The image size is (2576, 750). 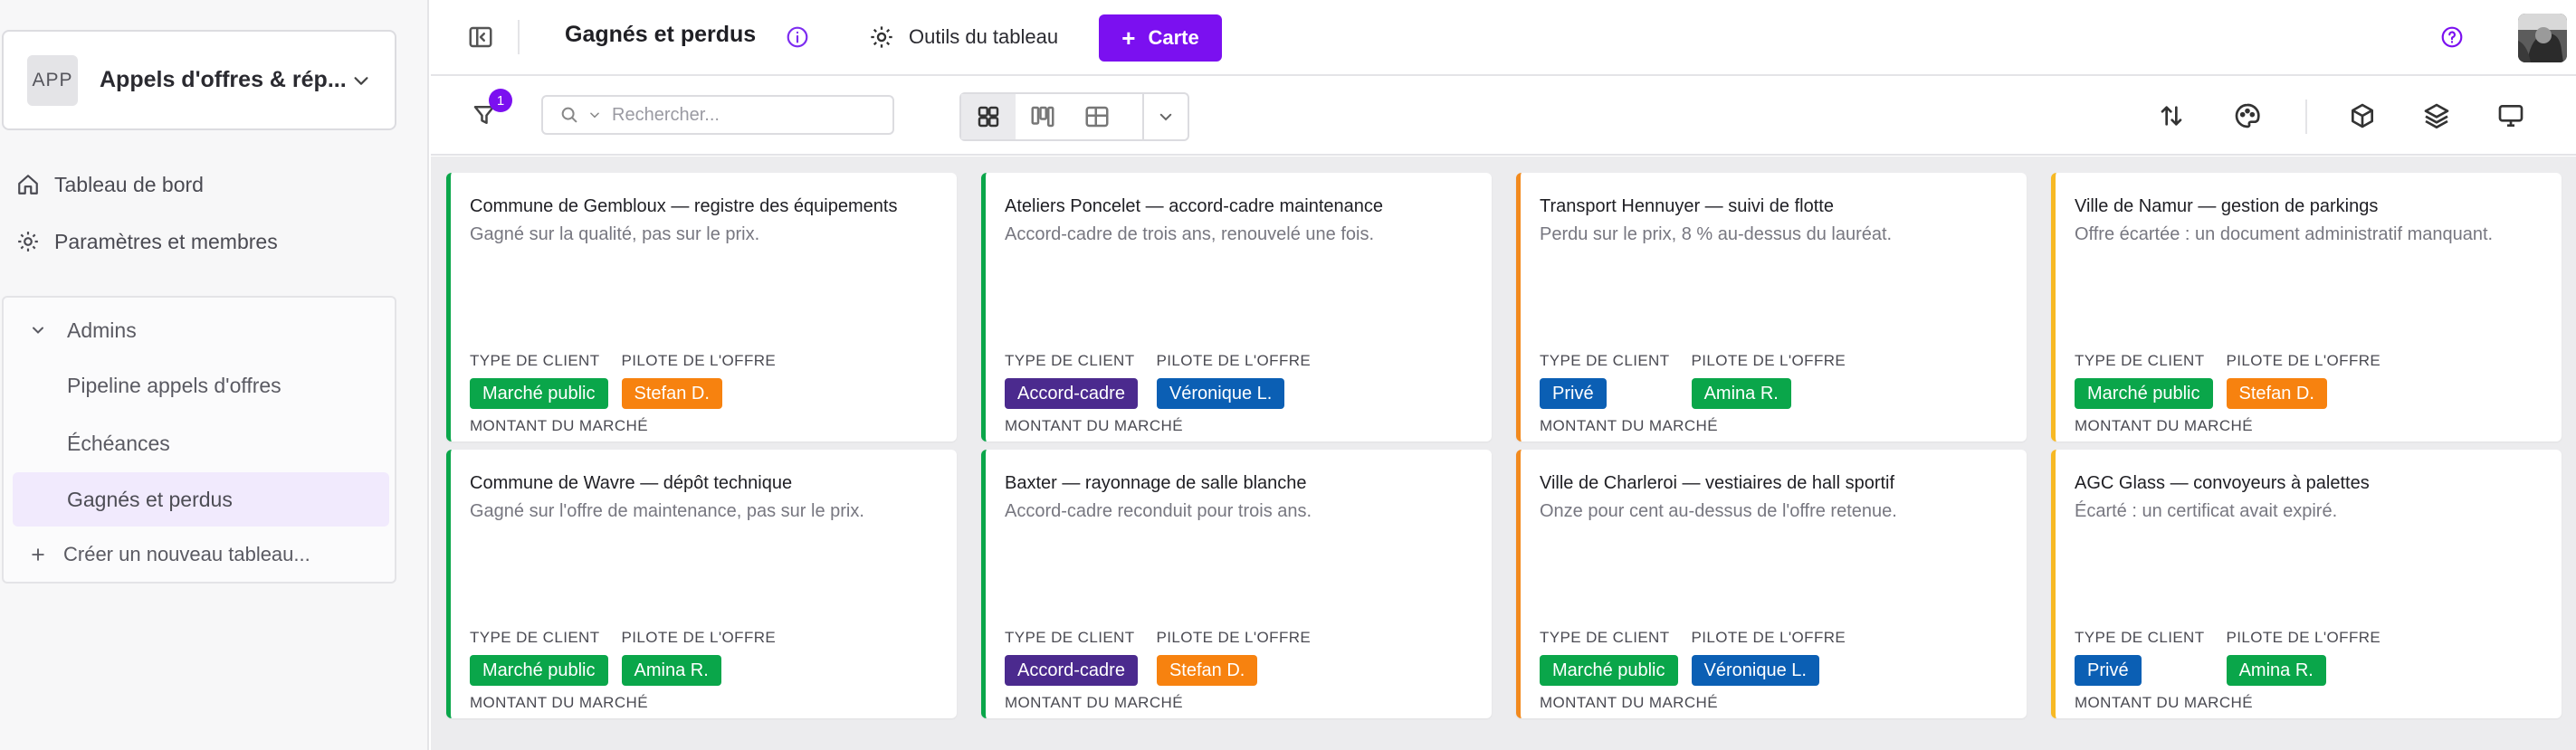 I want to click on group-header-admins: Admins, so click(x=83, y=330).